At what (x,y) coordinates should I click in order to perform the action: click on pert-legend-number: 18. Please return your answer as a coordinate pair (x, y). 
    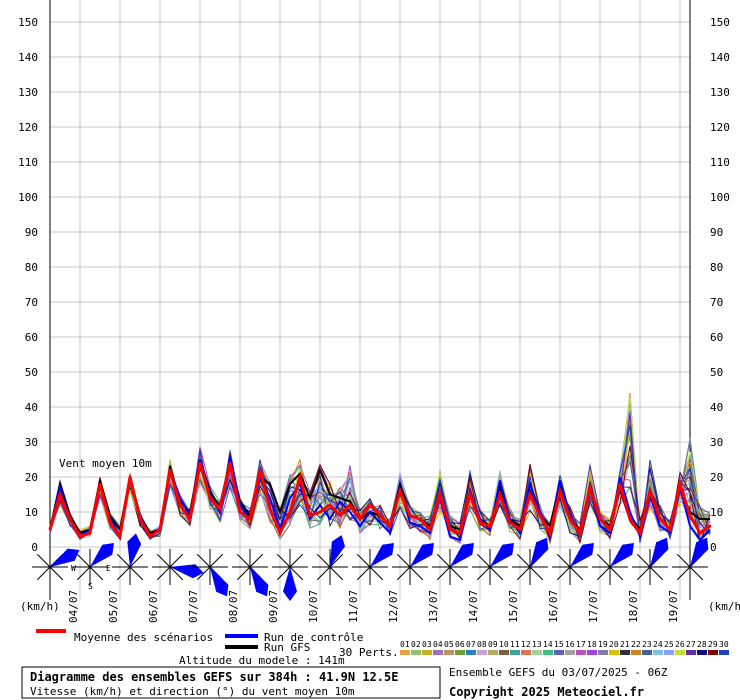
    Looking at the image, I should click on (592, 644).